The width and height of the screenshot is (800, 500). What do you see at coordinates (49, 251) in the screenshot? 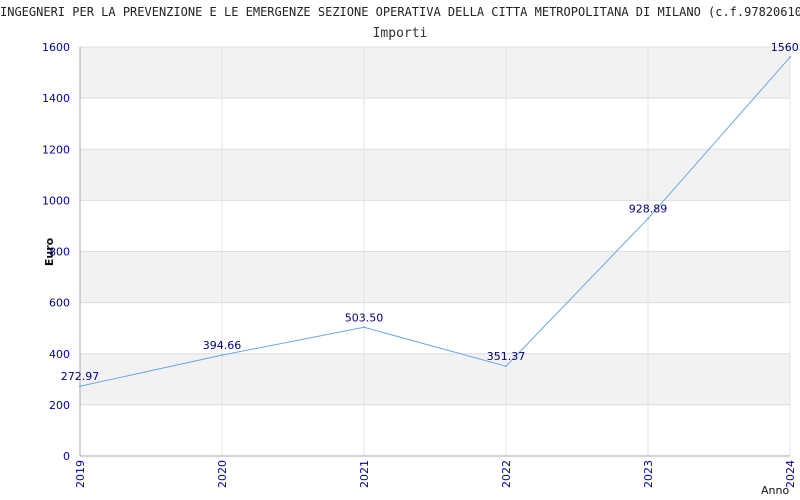
I see `y-axis-label: Euro` at bounding box center [49, 251].